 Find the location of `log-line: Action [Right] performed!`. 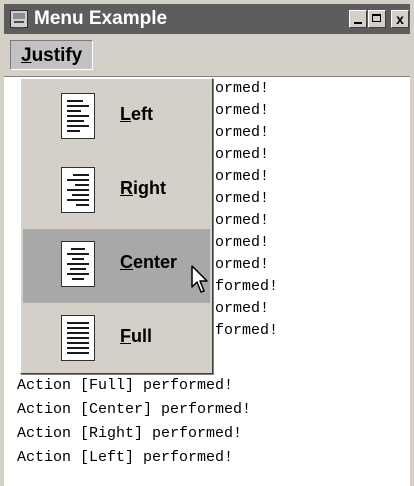

log-line: Action [Right] performed! is located at coordinates (130, 433).